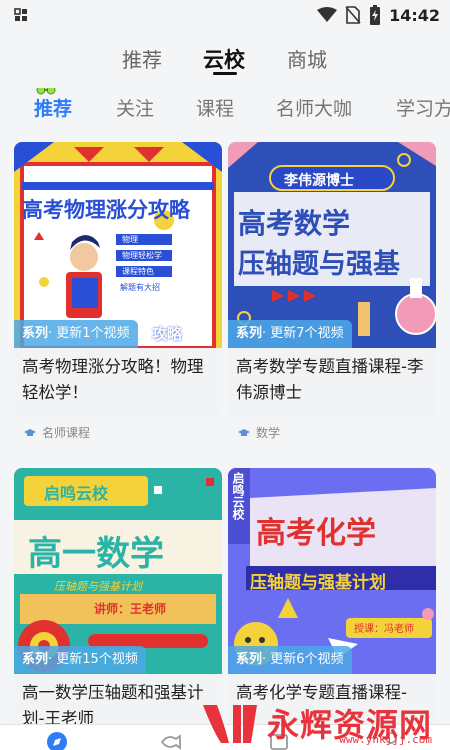 The width and height of the screenshot is (450, 750). I want to click on top-tabs: 推荐 云校 商城, so click(225, 60).